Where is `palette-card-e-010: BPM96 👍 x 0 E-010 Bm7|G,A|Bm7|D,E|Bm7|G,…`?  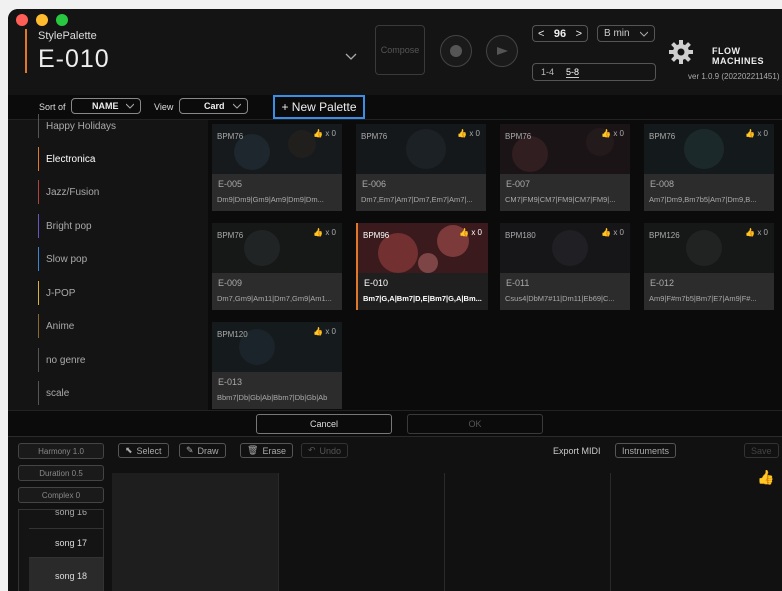
palette-card-e-010: BPM96 👍 x 0 E-010 Bm7|G,A|Bm7|D,E|Bm7|G,… is located at coordinates (422, 266).